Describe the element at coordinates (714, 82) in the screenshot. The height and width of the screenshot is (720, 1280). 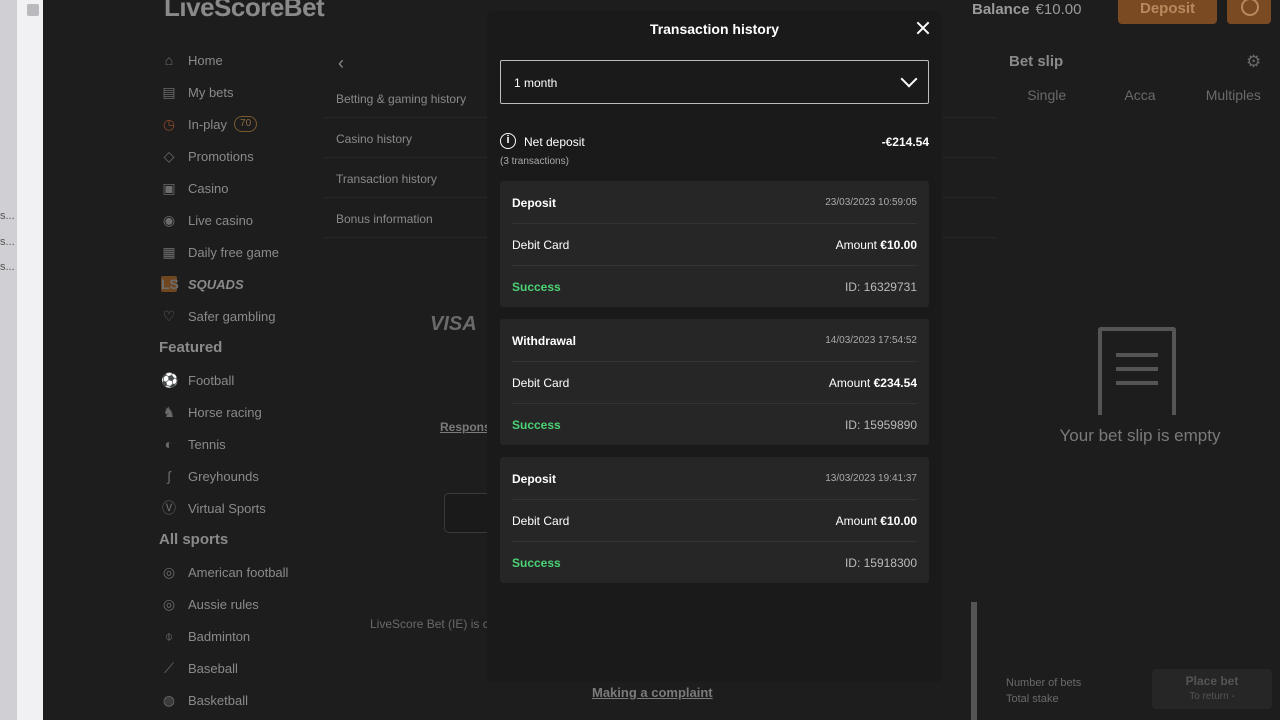
I see `period-select: 1 month` at that location.